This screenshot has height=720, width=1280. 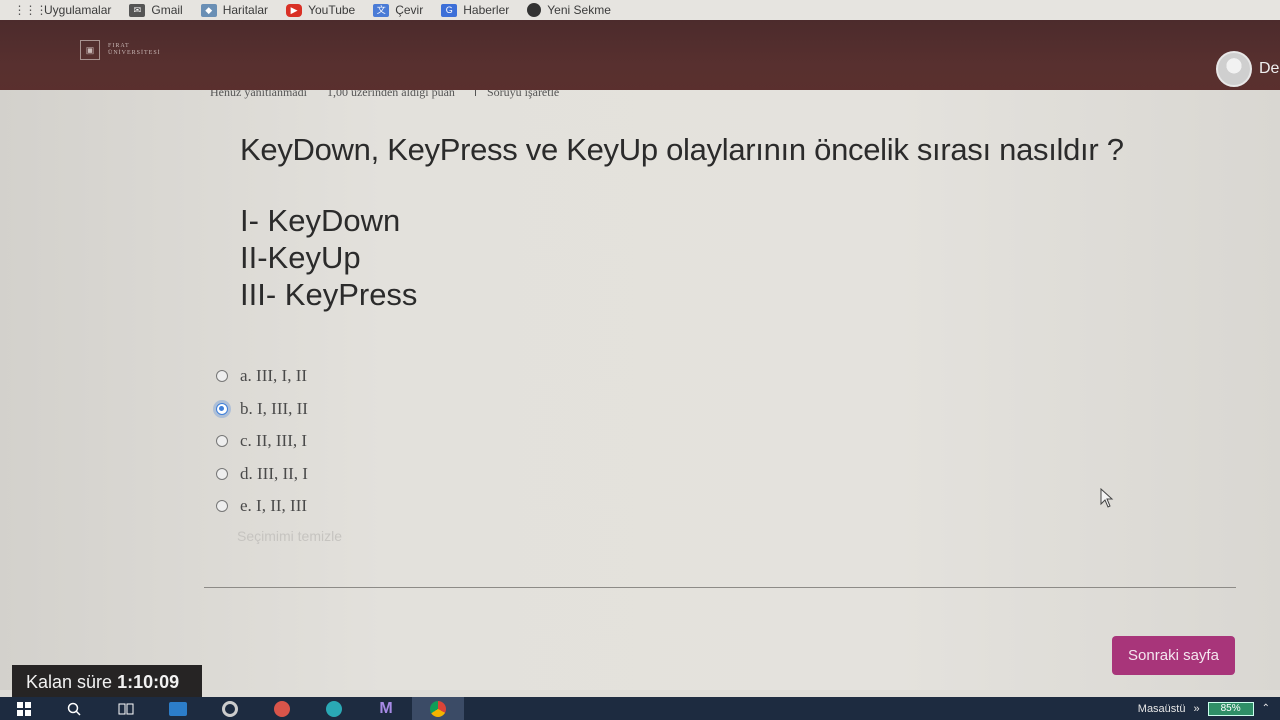 I want to click on mouse-cursor-icon, so click(x=1107, y=498).